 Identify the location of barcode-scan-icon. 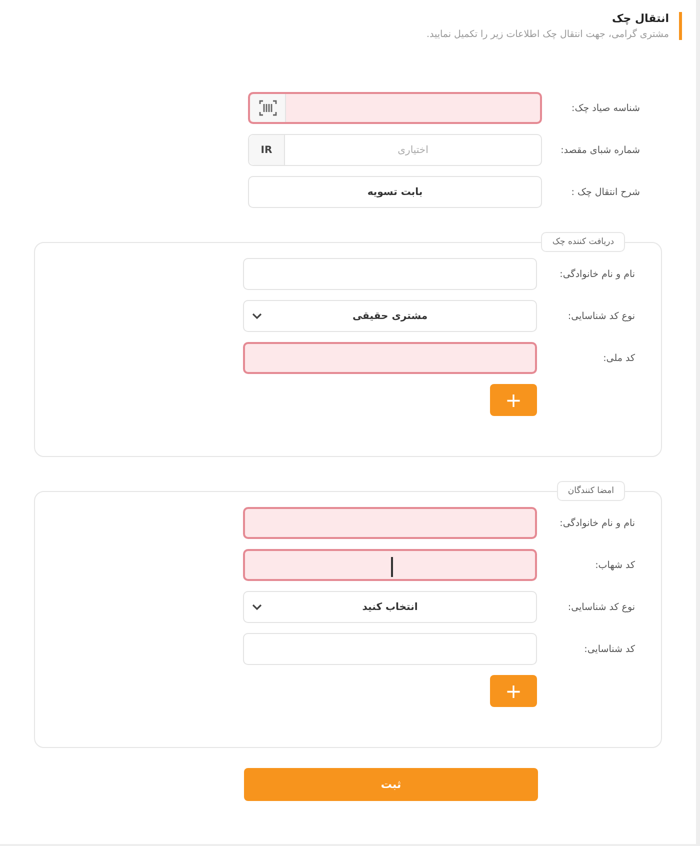
(267, 108).